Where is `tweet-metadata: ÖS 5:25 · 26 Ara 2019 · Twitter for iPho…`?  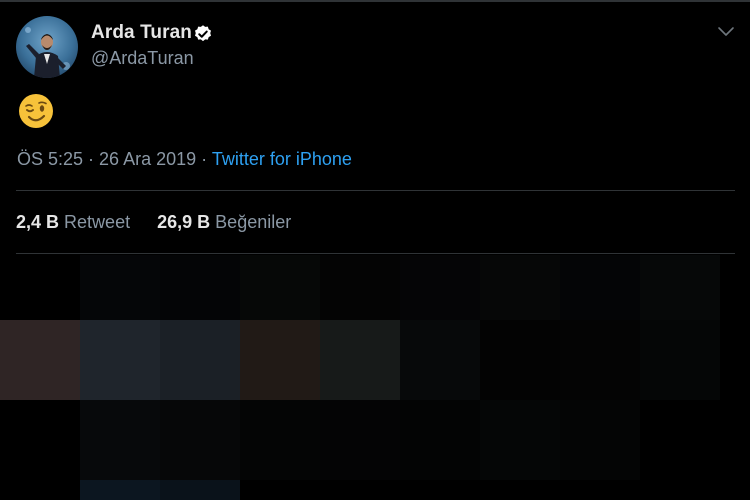
tweet-metadata: ÖS 5:25 · 26 Ara 2019 · Twitter for iPho… is located at coordinates (184, 159).